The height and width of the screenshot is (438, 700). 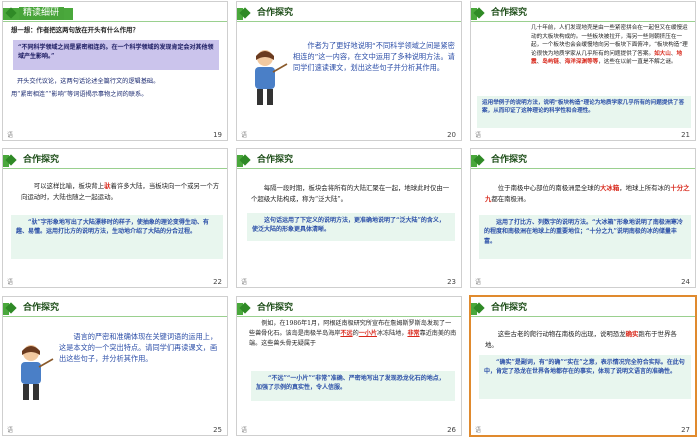 I want to click on passage-text: 这些古老的爬行动物在南极的出现，说明恐龙确实跑布于世界各地。, so click(x=581, y=339).